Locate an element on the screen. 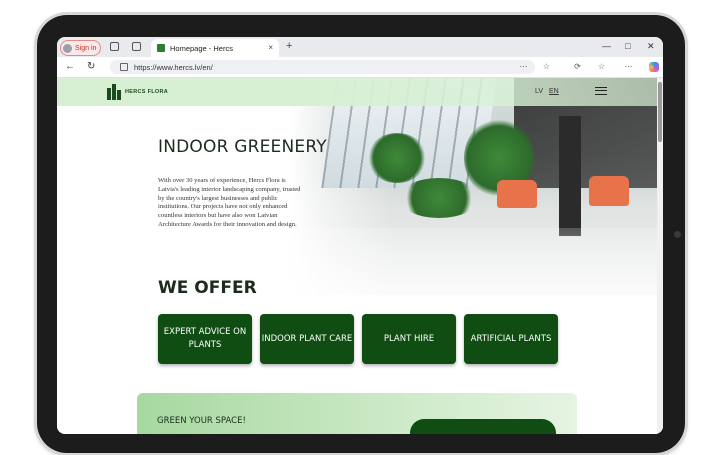 Image resolution: width=718 pixels, height=455 pixels. close-tab-icon: × is located at coordinates (270, 47).